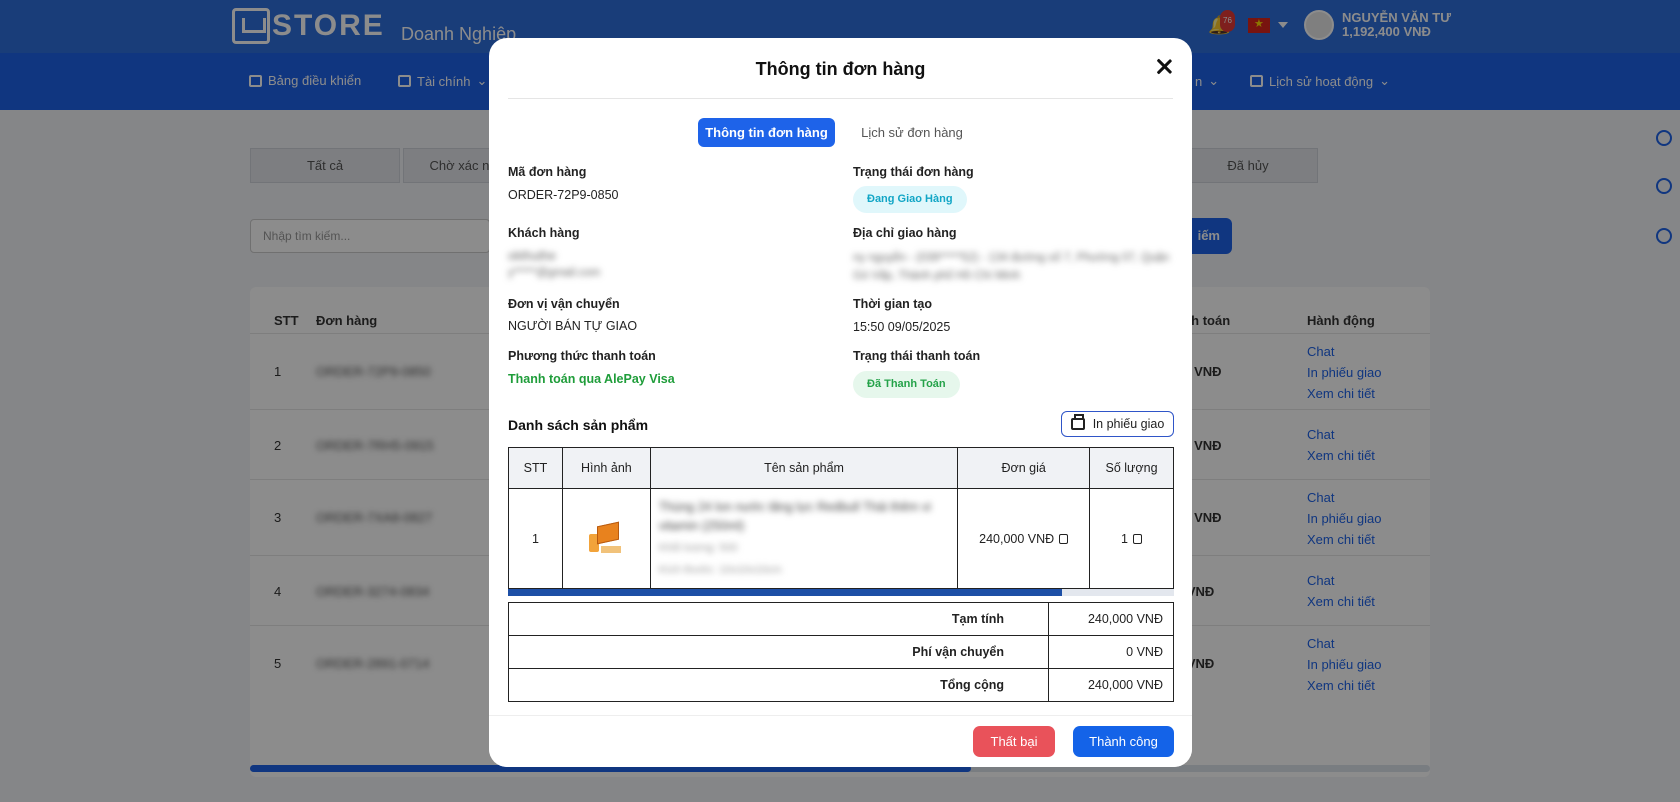 The height and width of the screenshot is (802, 1680). I want to click on summary-row: Tổng cộng 240,000 VNĐ, so click(841, 685).